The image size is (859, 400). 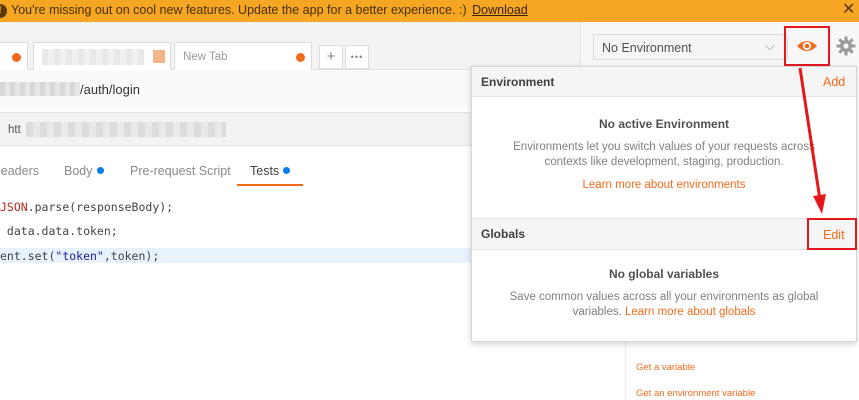 I want to click on tab-headers: leaders, so click(x=19, y=171).